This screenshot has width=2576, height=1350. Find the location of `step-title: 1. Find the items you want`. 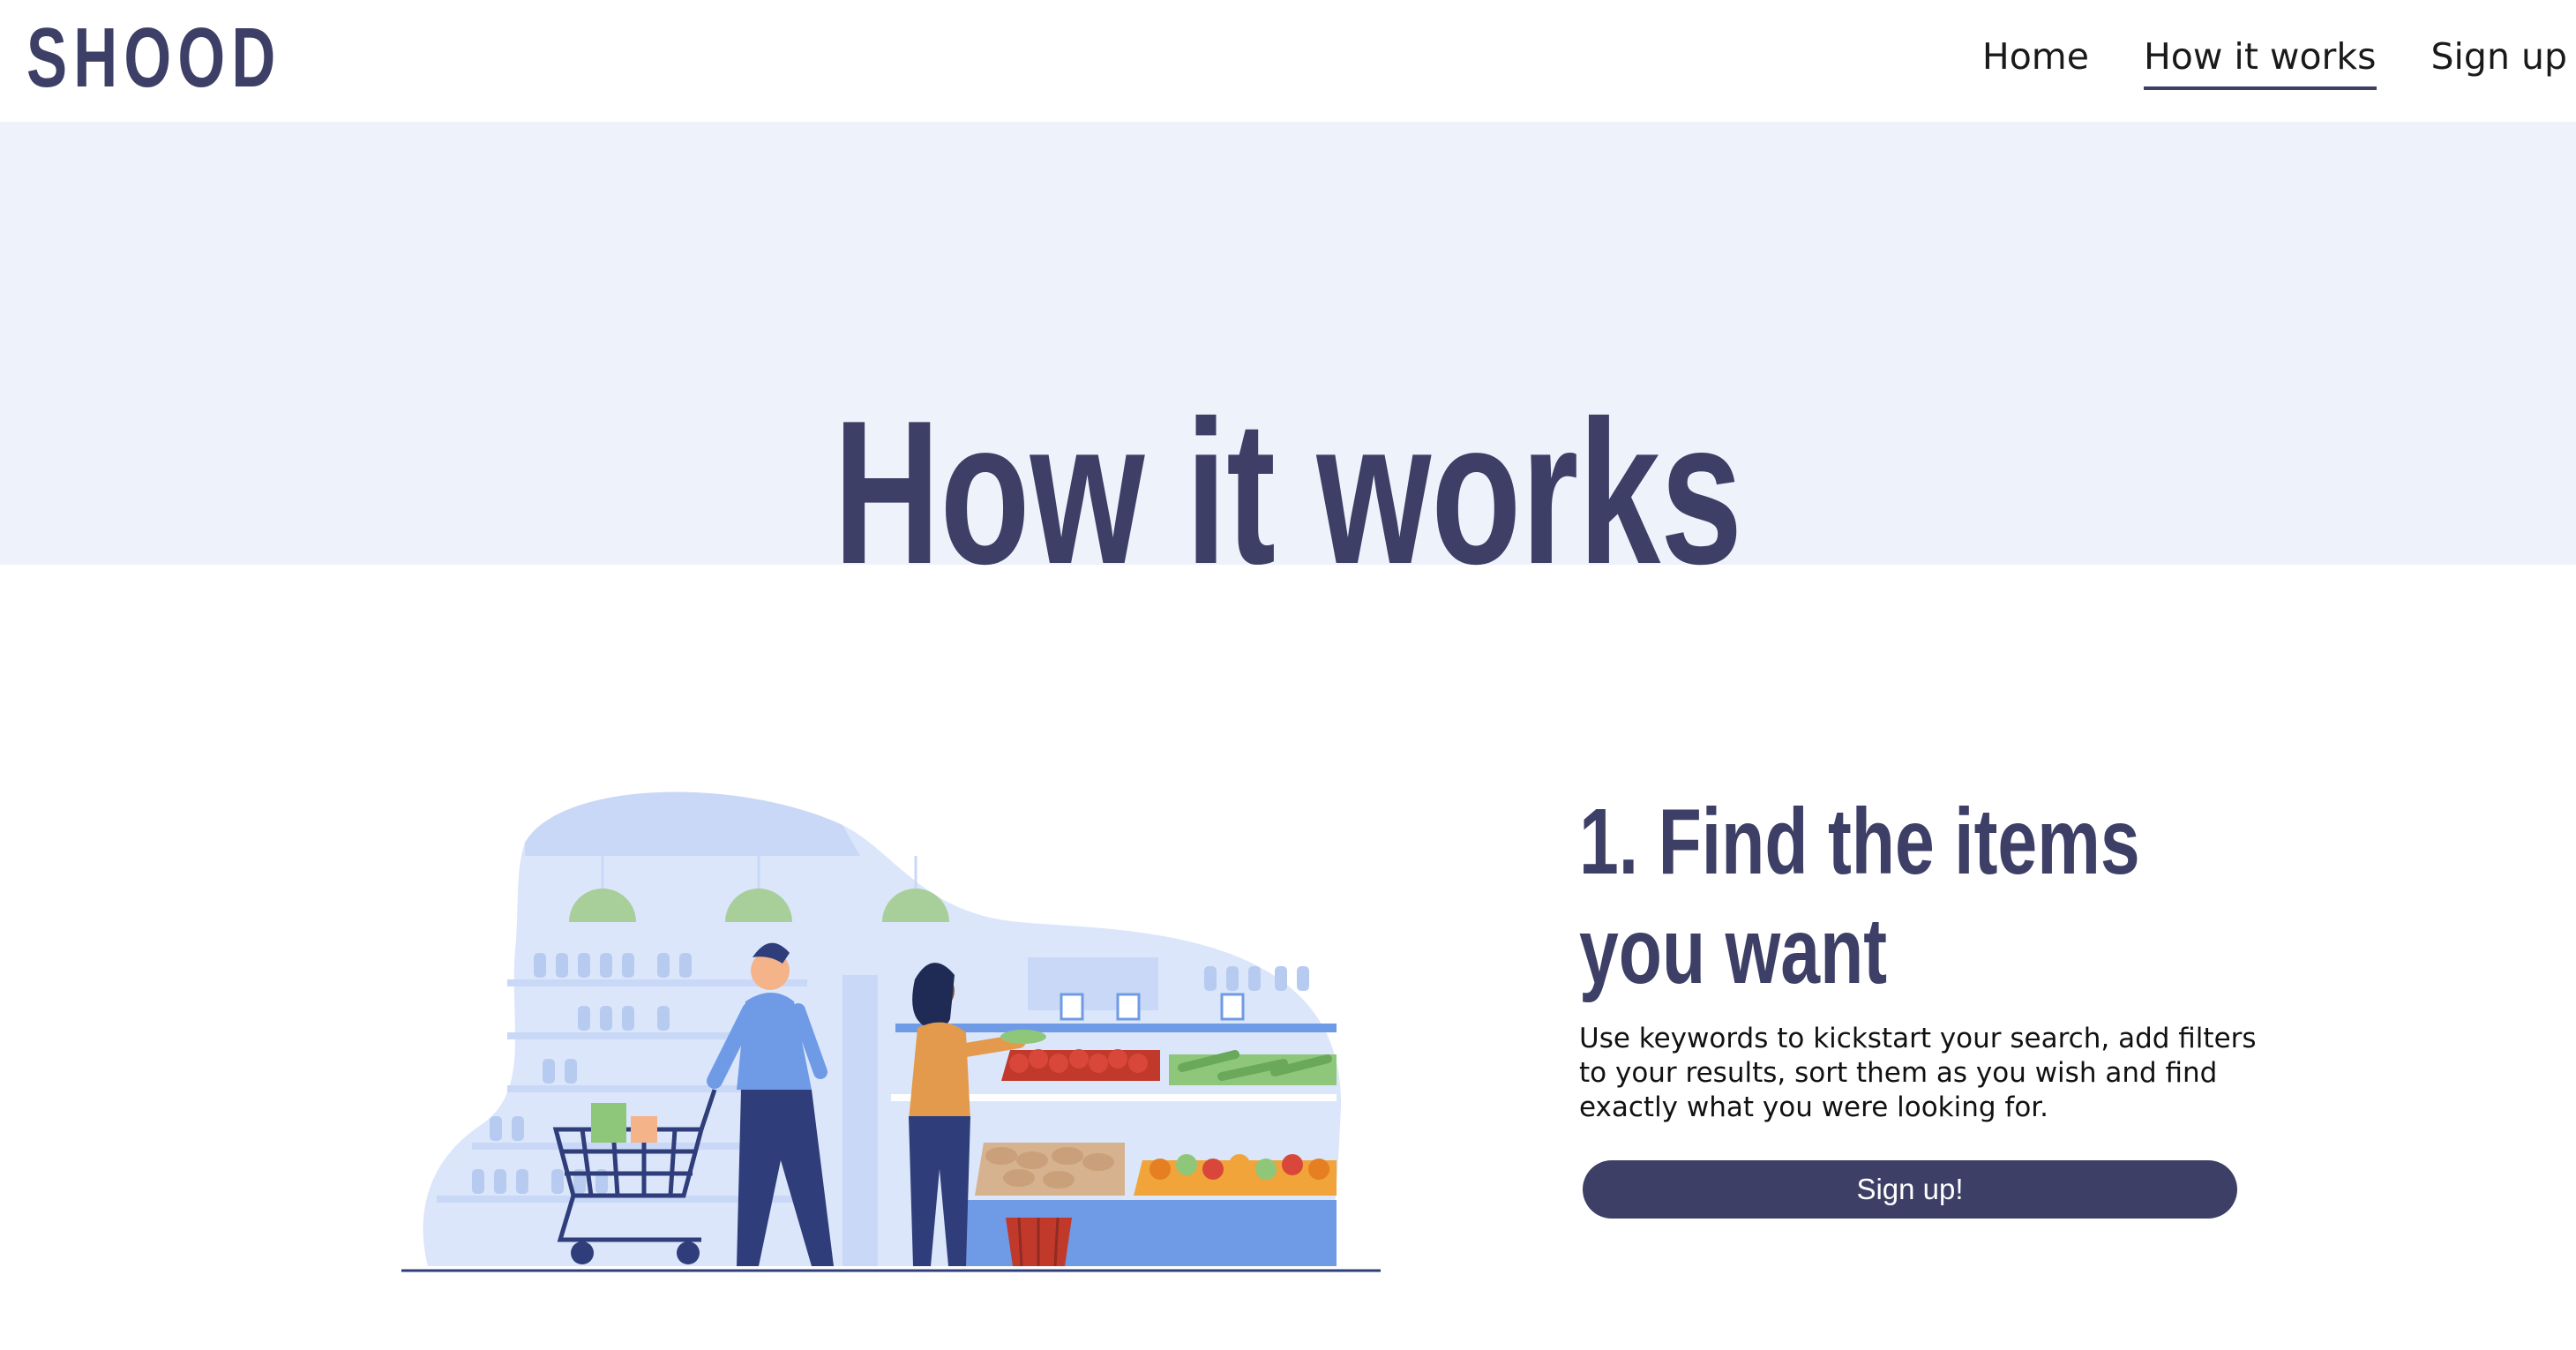

step-title: 1. Find the items you want is located at coordinates (1860, 896).